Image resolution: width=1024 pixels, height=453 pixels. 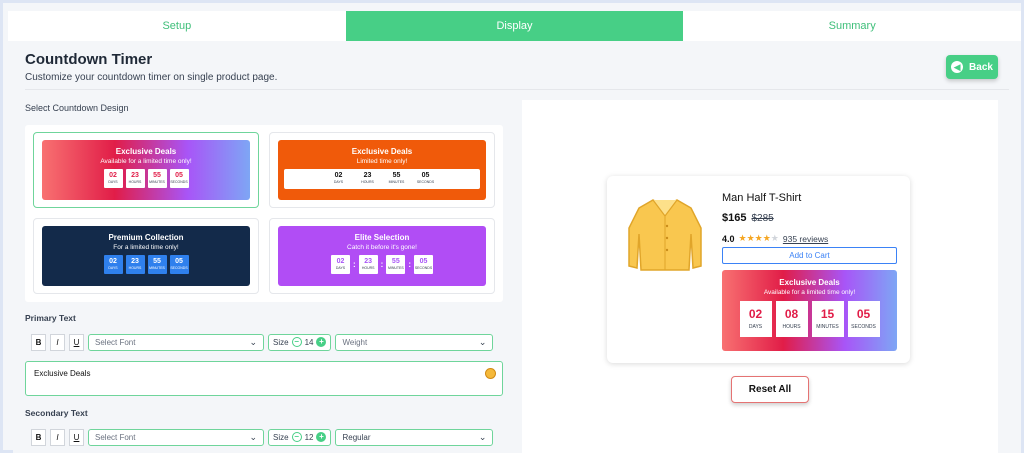 What do you see at coordinates (805, 239) in the screenshot?
I see `reviews-link: 935 reviews` at bounding box center [805, 239].